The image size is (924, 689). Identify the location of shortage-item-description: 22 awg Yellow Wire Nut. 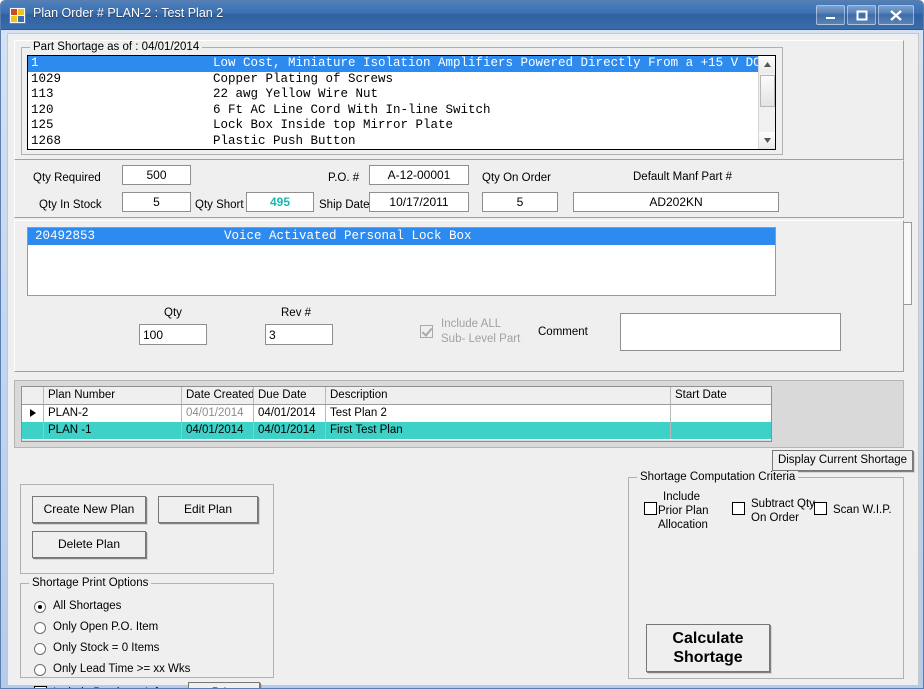
(296, 94).